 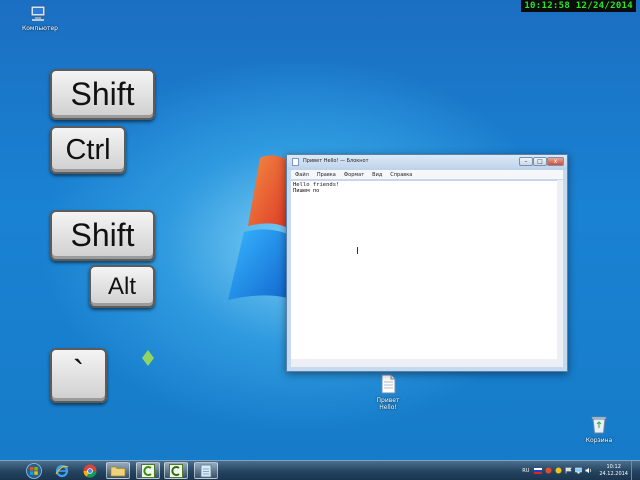 What do you see at coordinates (122, 286) in the screenshot?
I see `key-alt: Alt` at bounding box center [122, 286].